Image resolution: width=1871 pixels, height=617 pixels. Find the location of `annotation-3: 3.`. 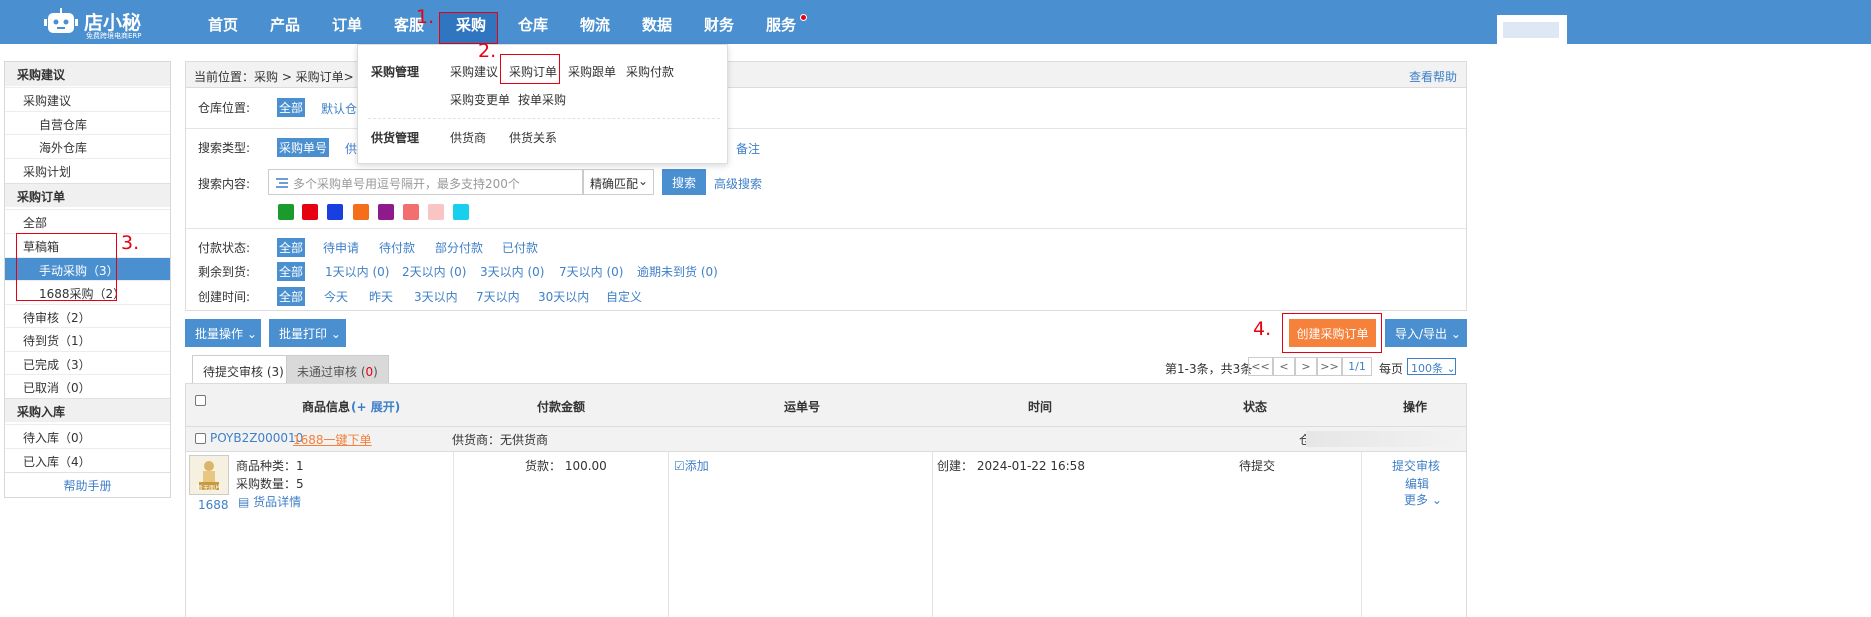

annotation-3: 3. is located at coordinates (130, 243).